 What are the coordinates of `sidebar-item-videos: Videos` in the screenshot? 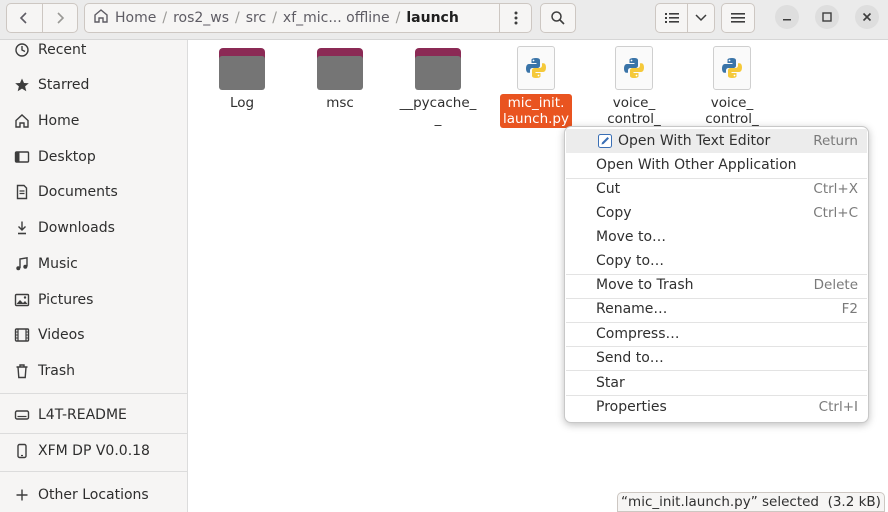 It's located at (94, 335).